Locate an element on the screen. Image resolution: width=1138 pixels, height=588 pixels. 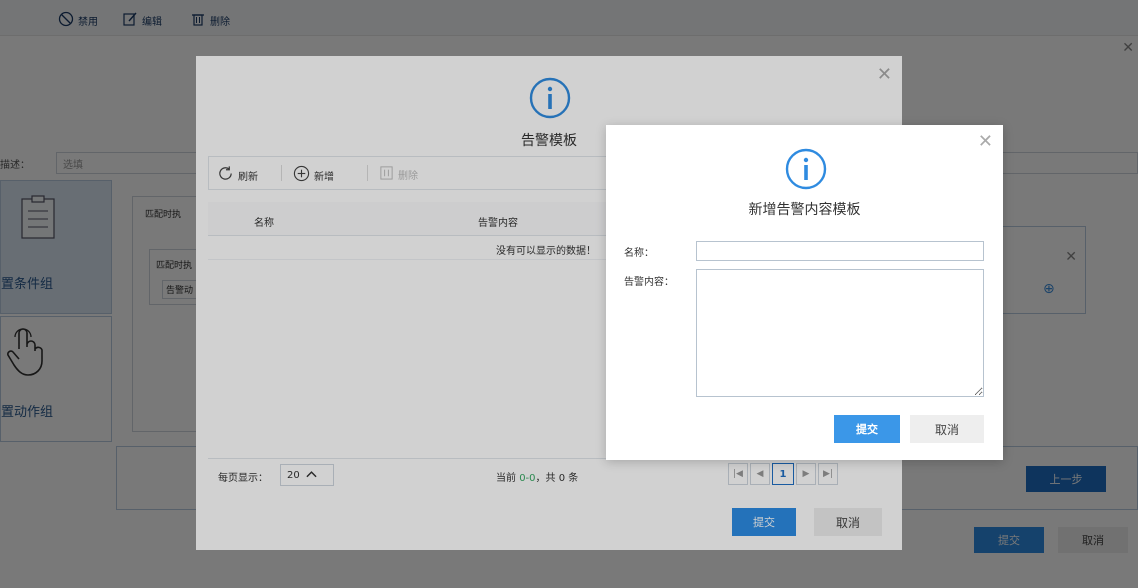
info-icon is located at coordinates (806, 169).